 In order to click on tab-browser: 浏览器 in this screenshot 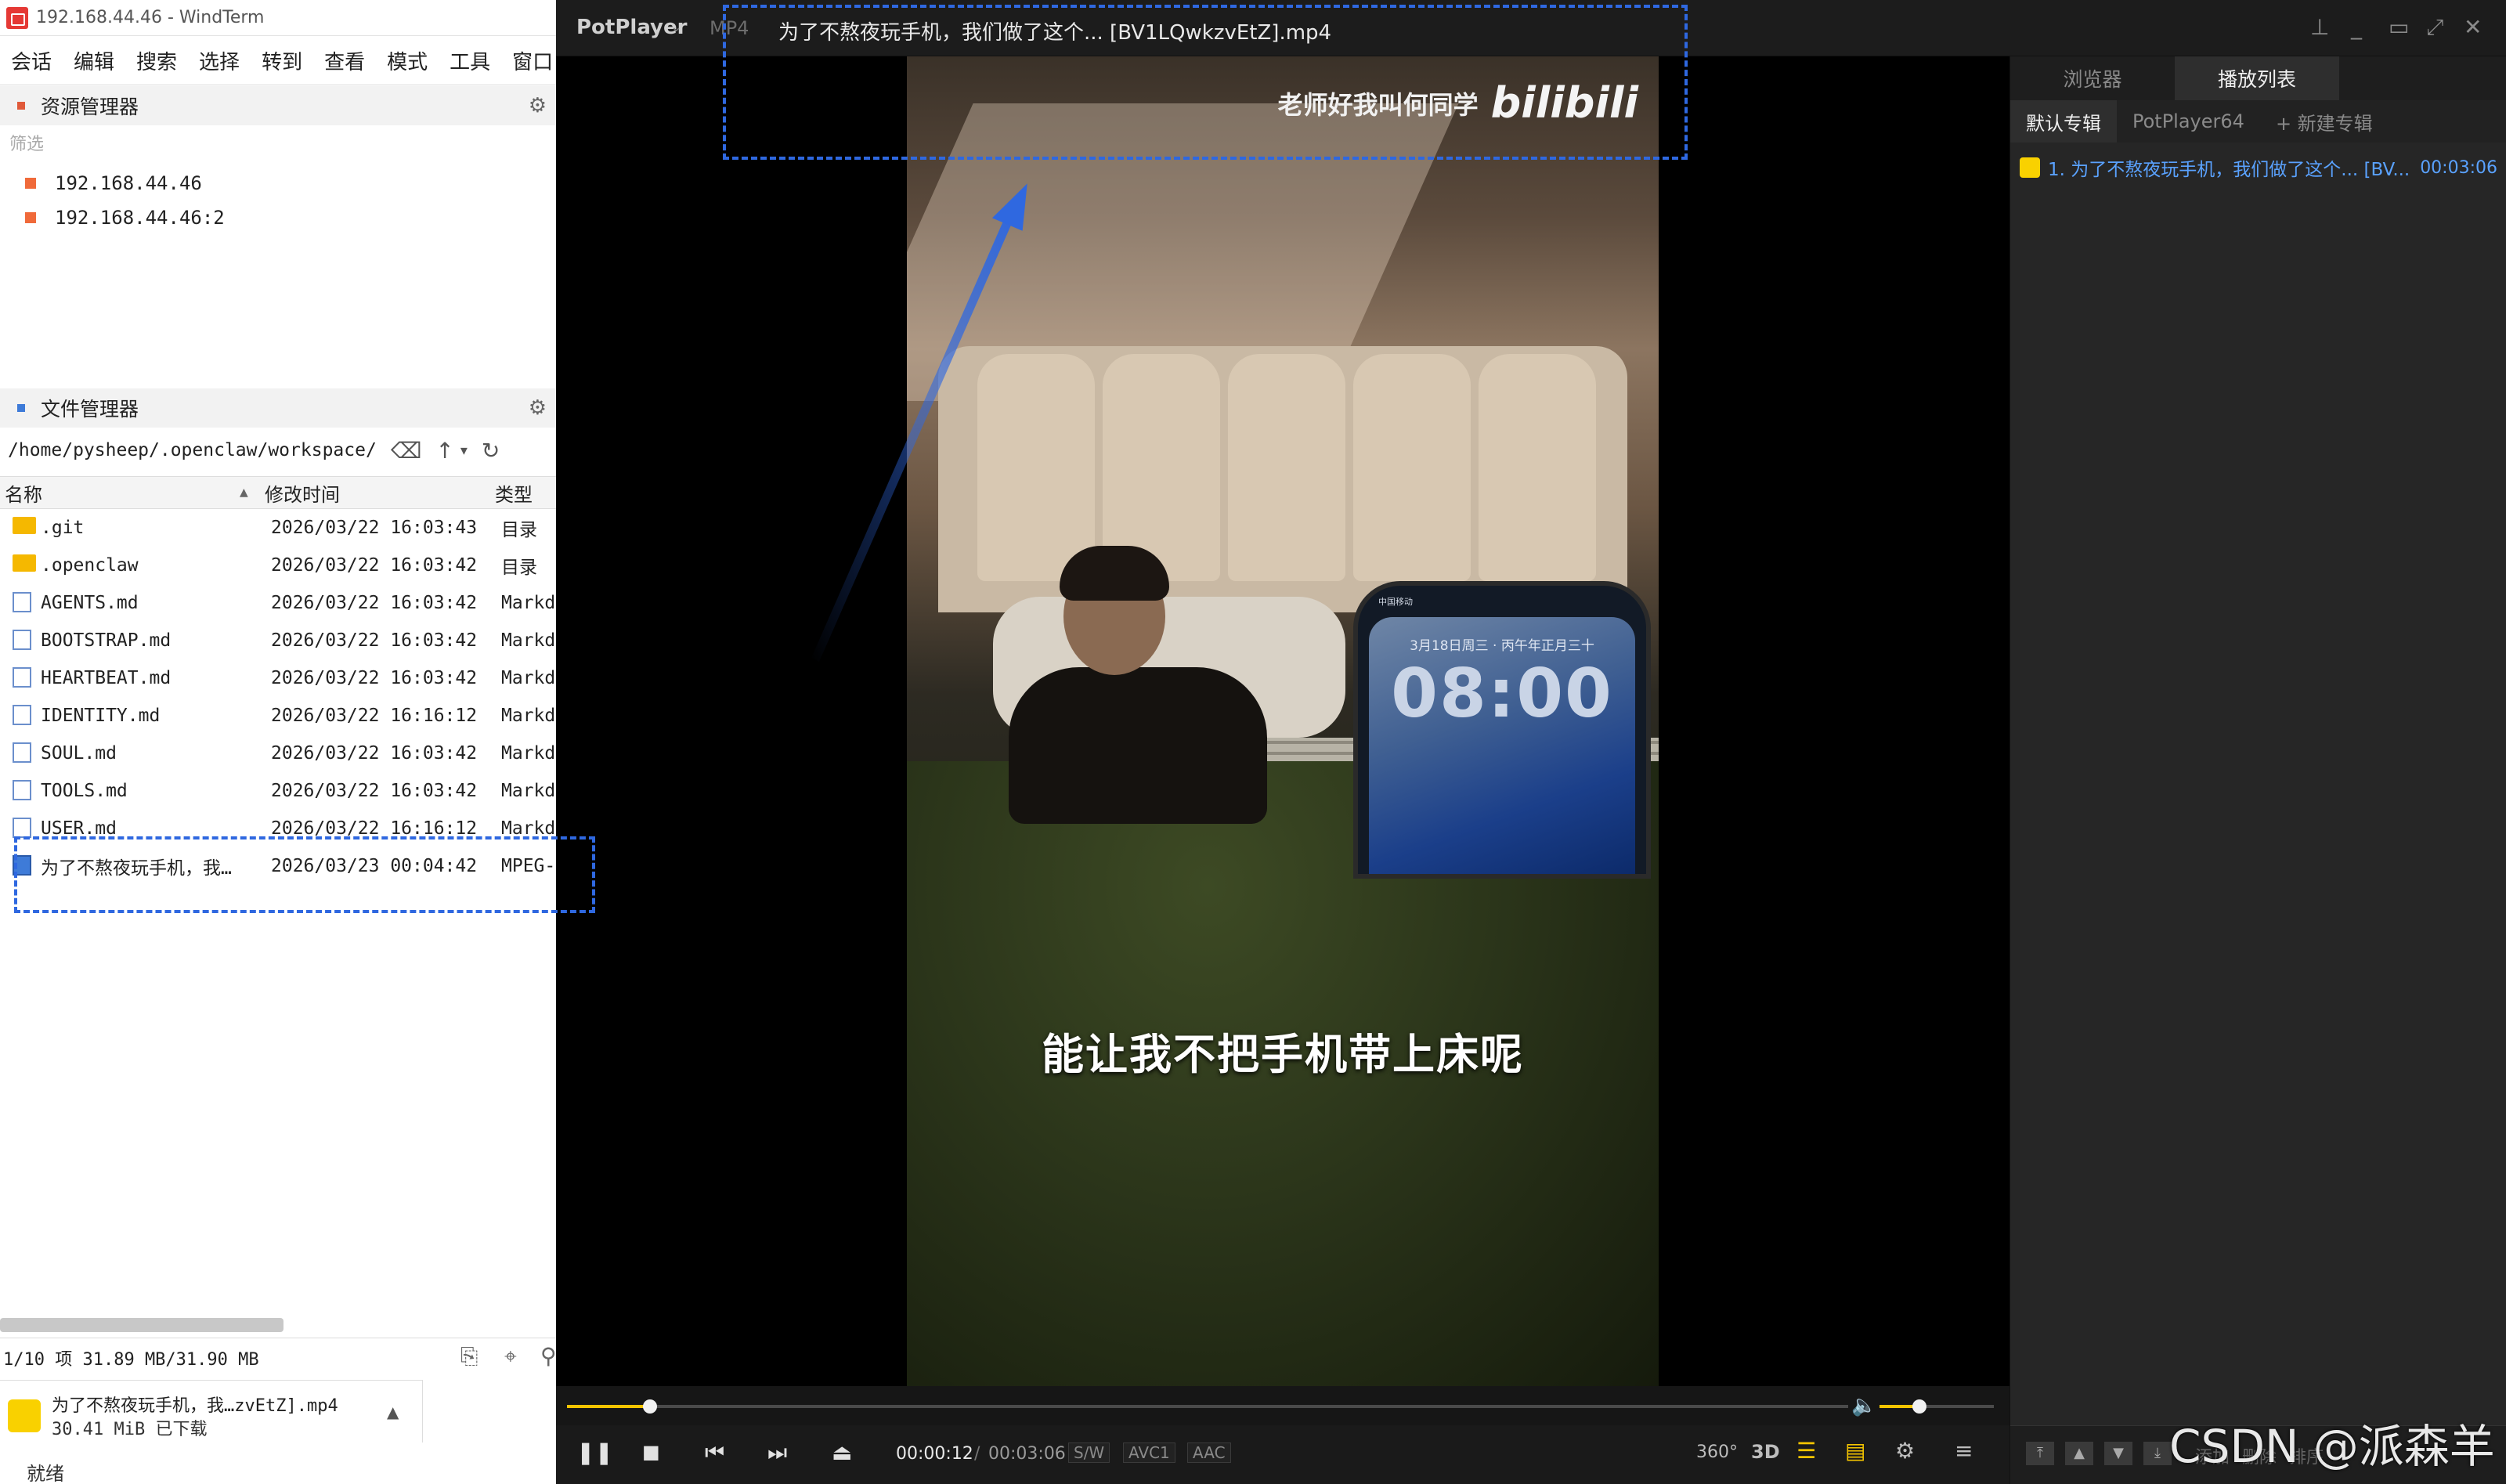, I will do `click(2092, 78)`.